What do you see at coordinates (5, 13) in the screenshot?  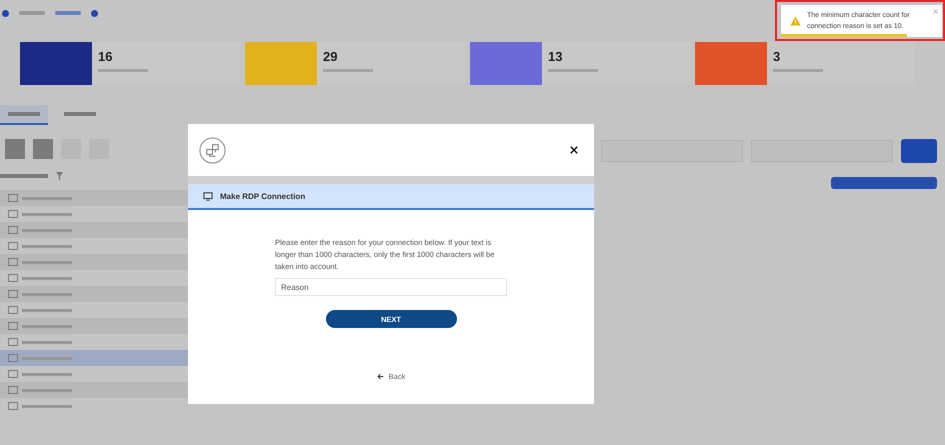 I see `home-icon` at bounding box center [5, 13].